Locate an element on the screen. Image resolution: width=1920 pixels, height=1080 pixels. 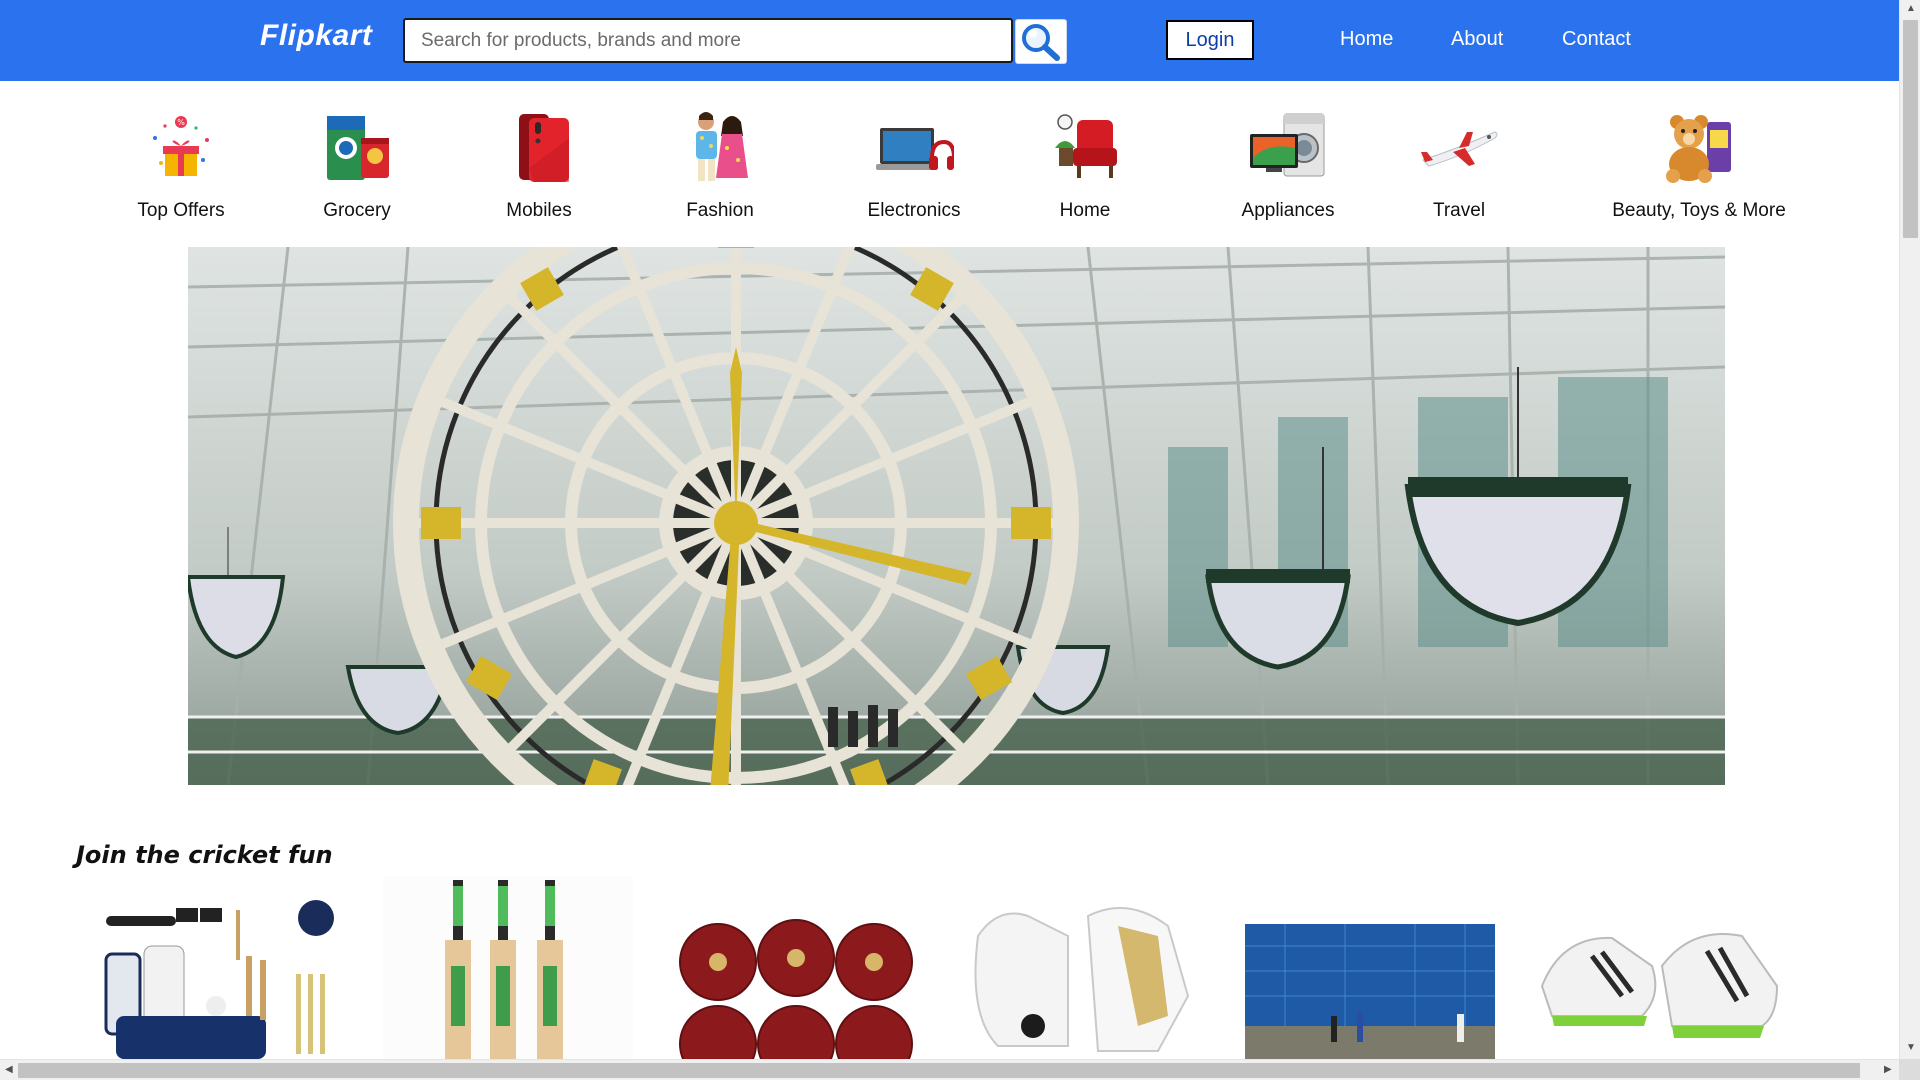
category-label: Beauty, Toys & More is located at coordinates (1699, 210).